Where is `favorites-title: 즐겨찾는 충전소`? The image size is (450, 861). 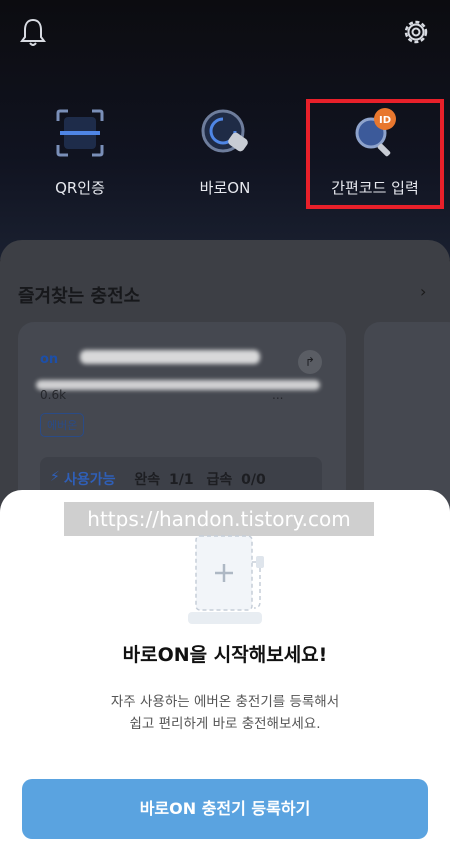 favorites-title: 즐겨찾는 충전소 is located at coordinates (79, 296).